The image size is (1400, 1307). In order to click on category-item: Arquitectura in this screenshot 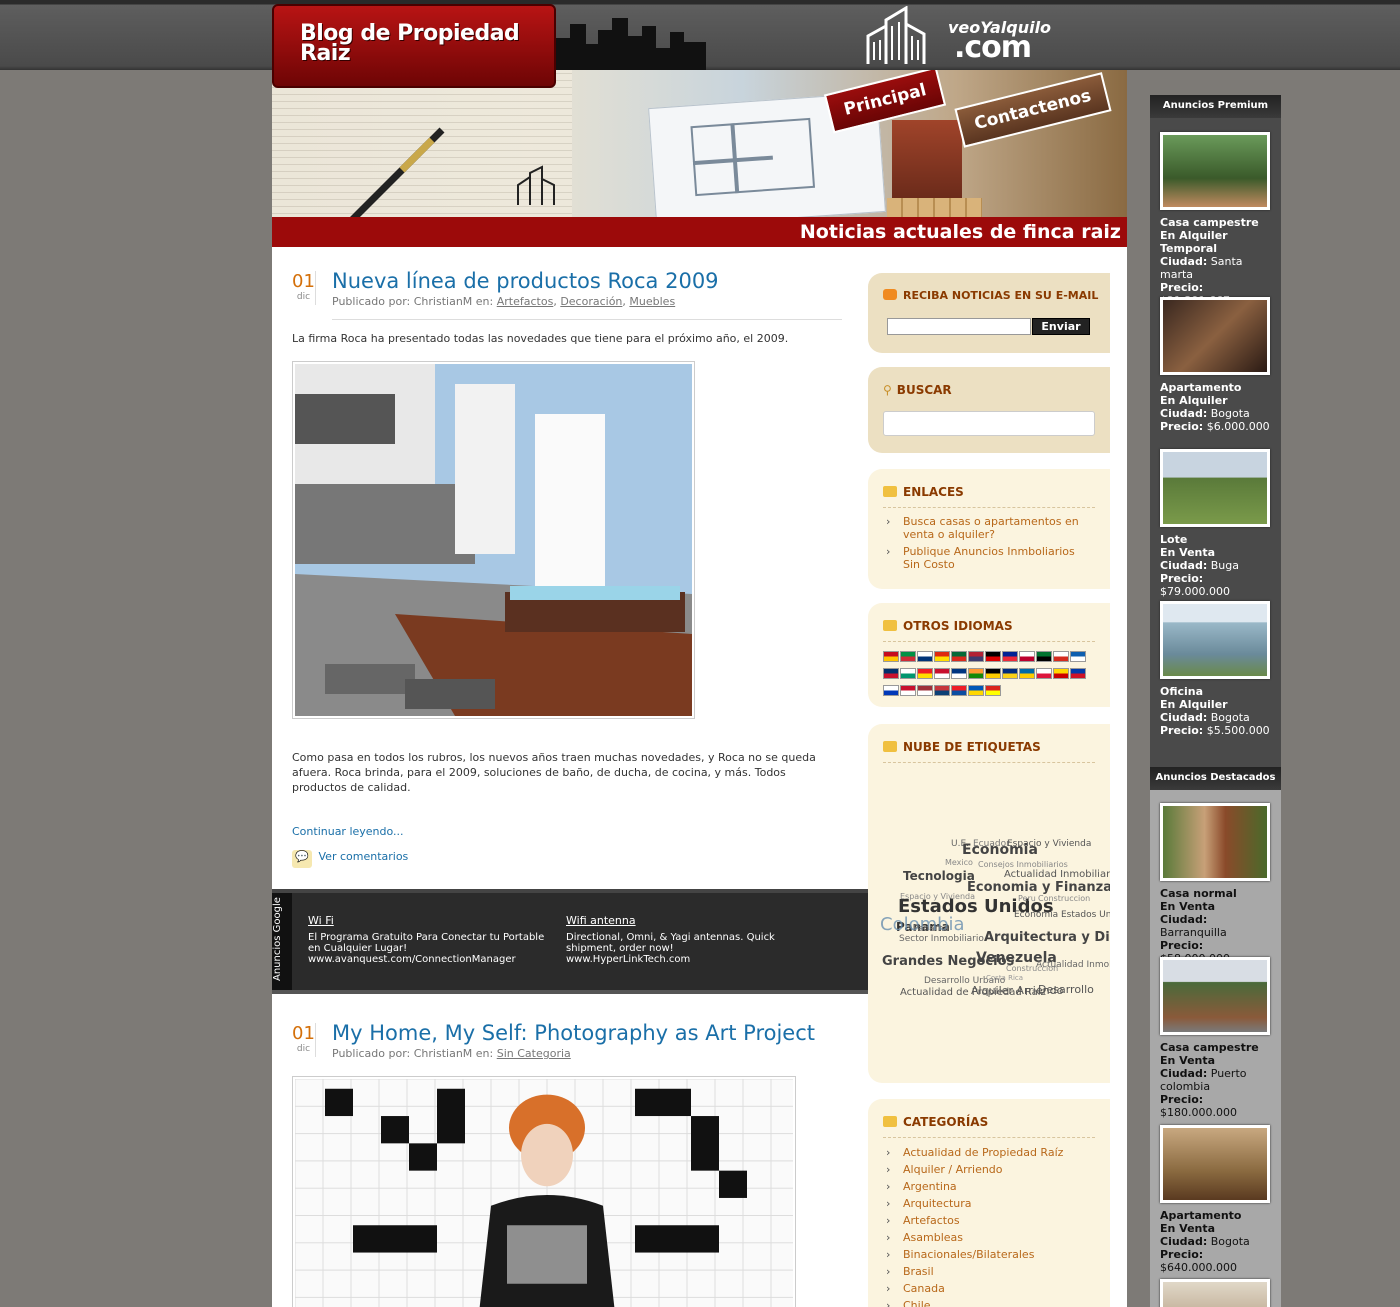, I will do `click(988, 1203)`.